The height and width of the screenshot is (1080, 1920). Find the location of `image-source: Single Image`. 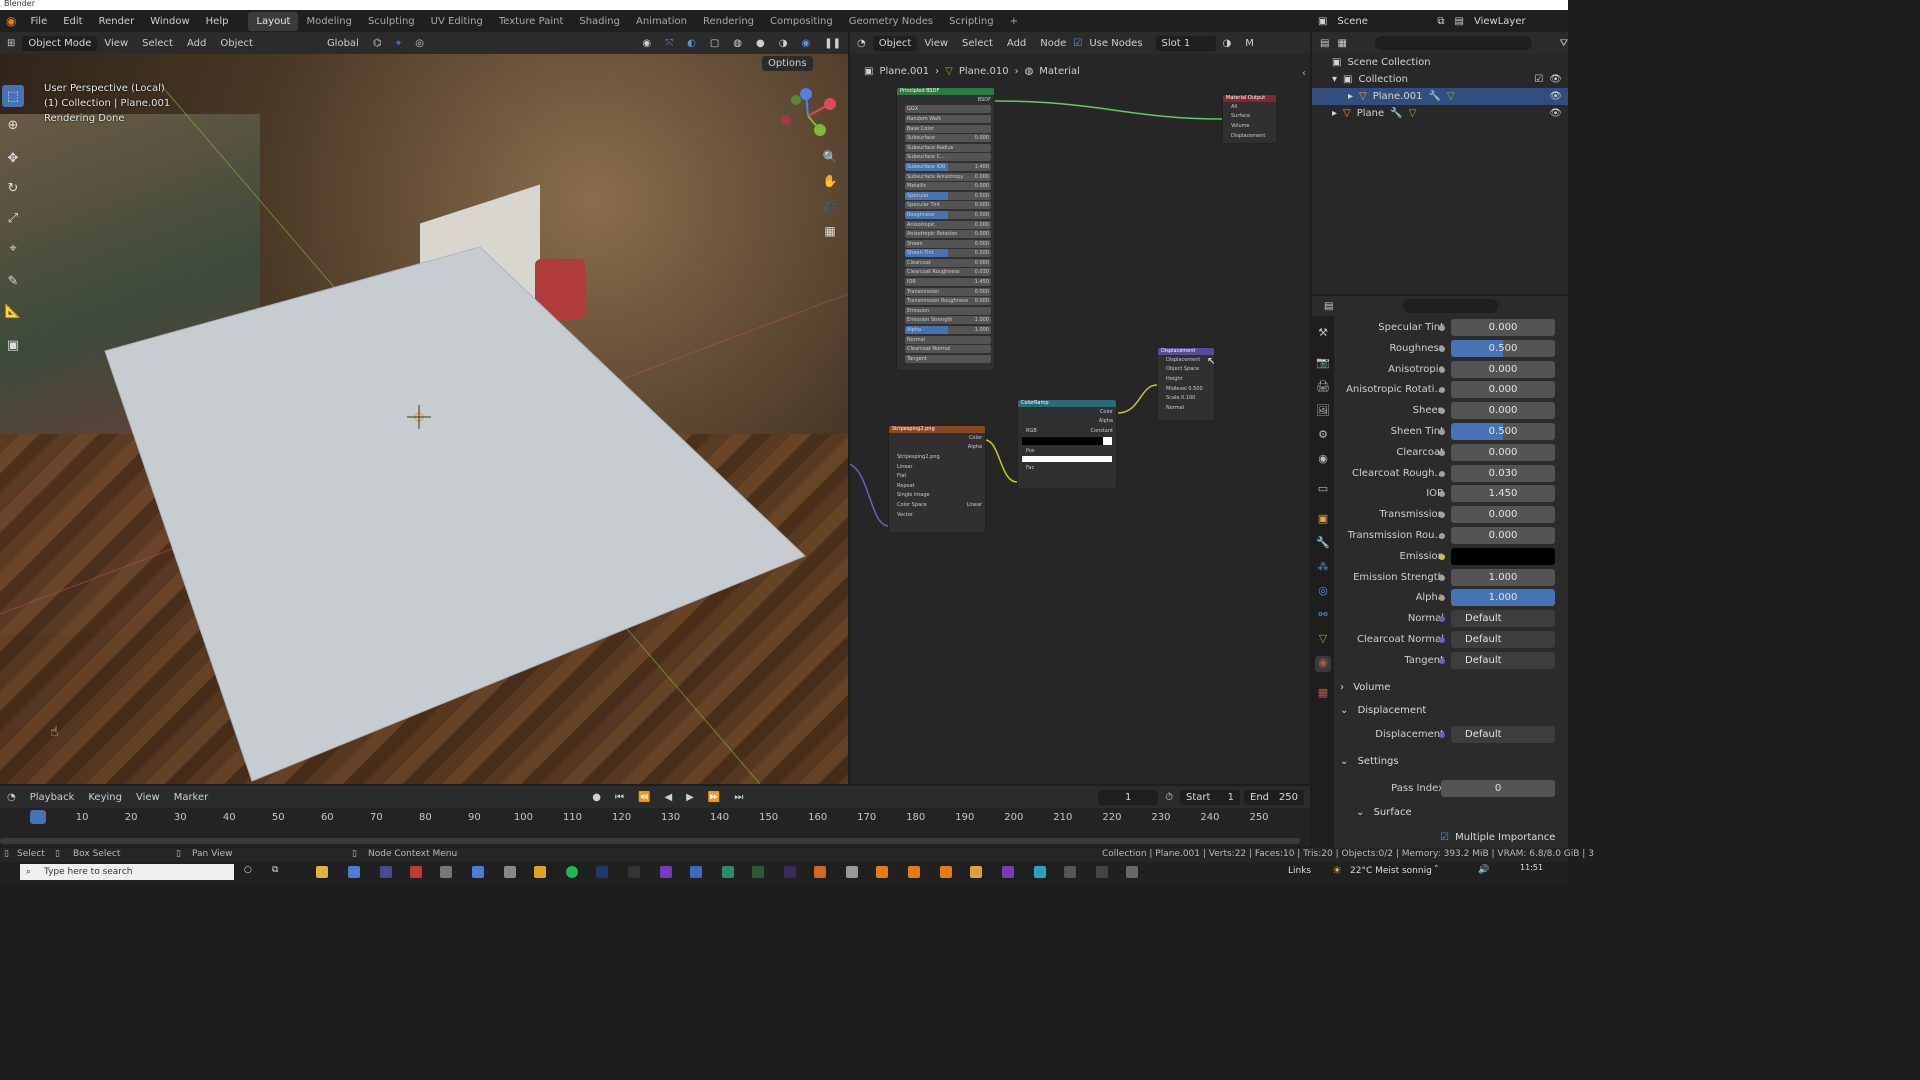

image-source: Single Image is located at coordinates (939, 496).